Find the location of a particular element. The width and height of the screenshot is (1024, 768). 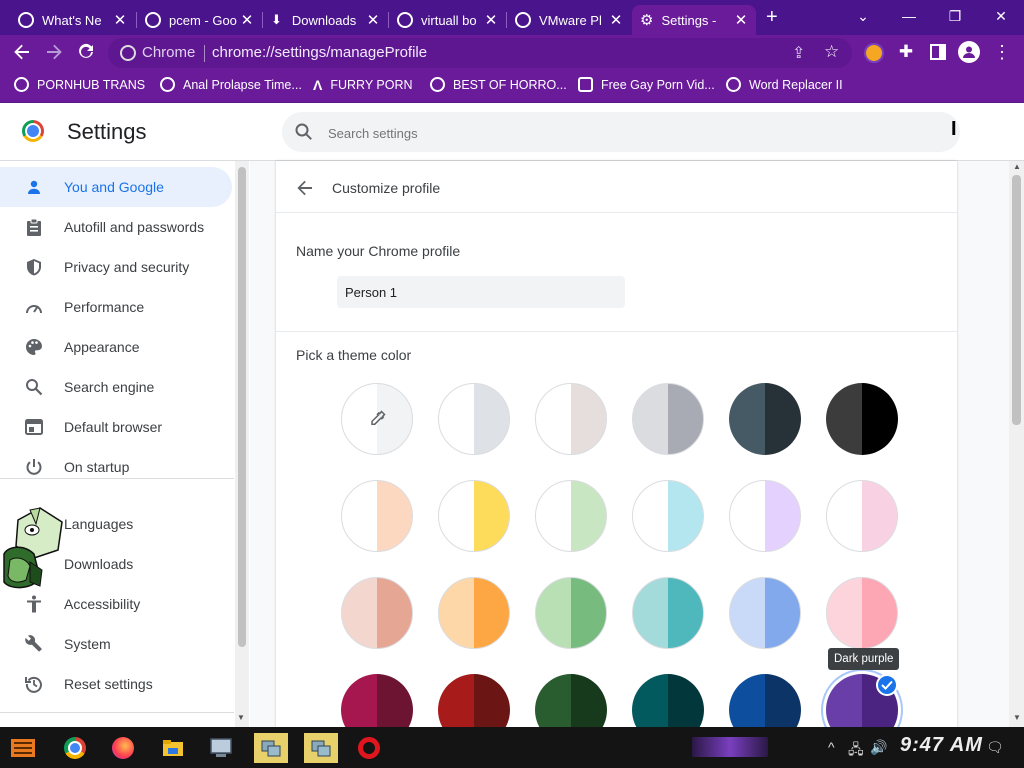

chrome-icon is located at coordinates (128, 53).